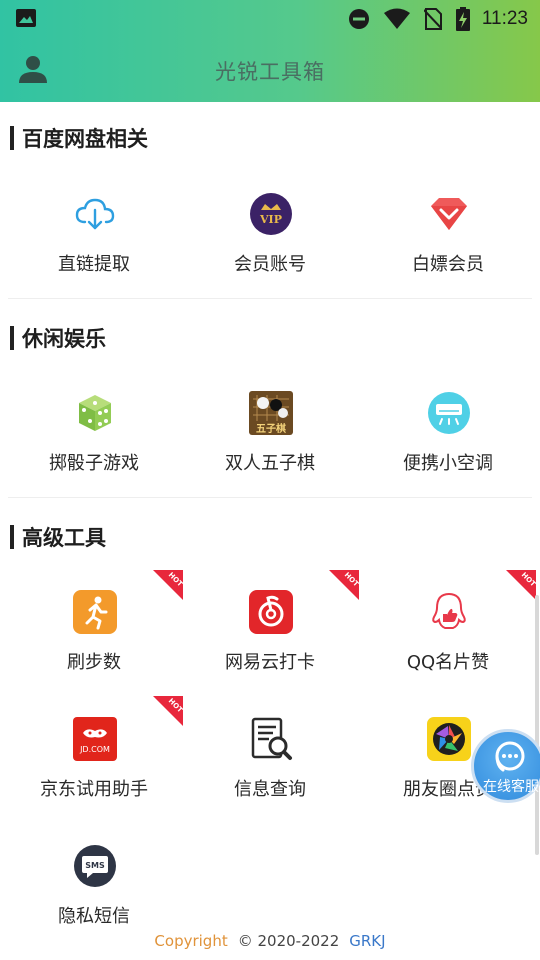 This screenshot has width=540, height=960. What do you see at coordinates (511, 787) in the screenshot?
I see `customer-service-label: 在线客服` at bounding box center [511, 787].